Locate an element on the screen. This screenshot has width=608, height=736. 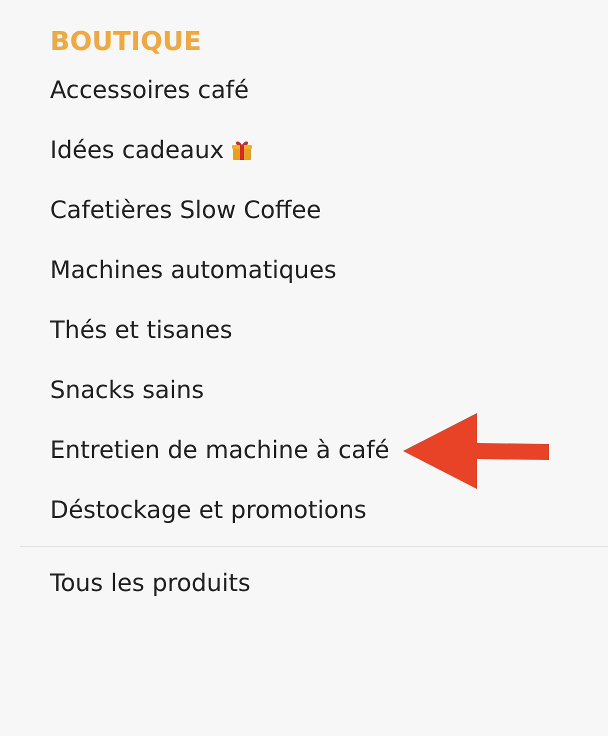
menu-link: Accessoires café is located at coordinates (149, 90).